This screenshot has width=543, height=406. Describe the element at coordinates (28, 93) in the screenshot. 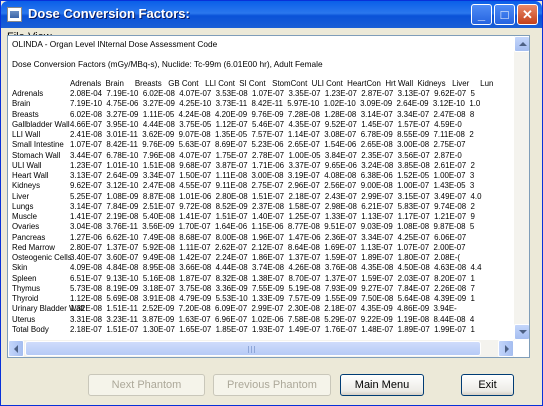

I see `row-organ-name: Adrenals` at that location.